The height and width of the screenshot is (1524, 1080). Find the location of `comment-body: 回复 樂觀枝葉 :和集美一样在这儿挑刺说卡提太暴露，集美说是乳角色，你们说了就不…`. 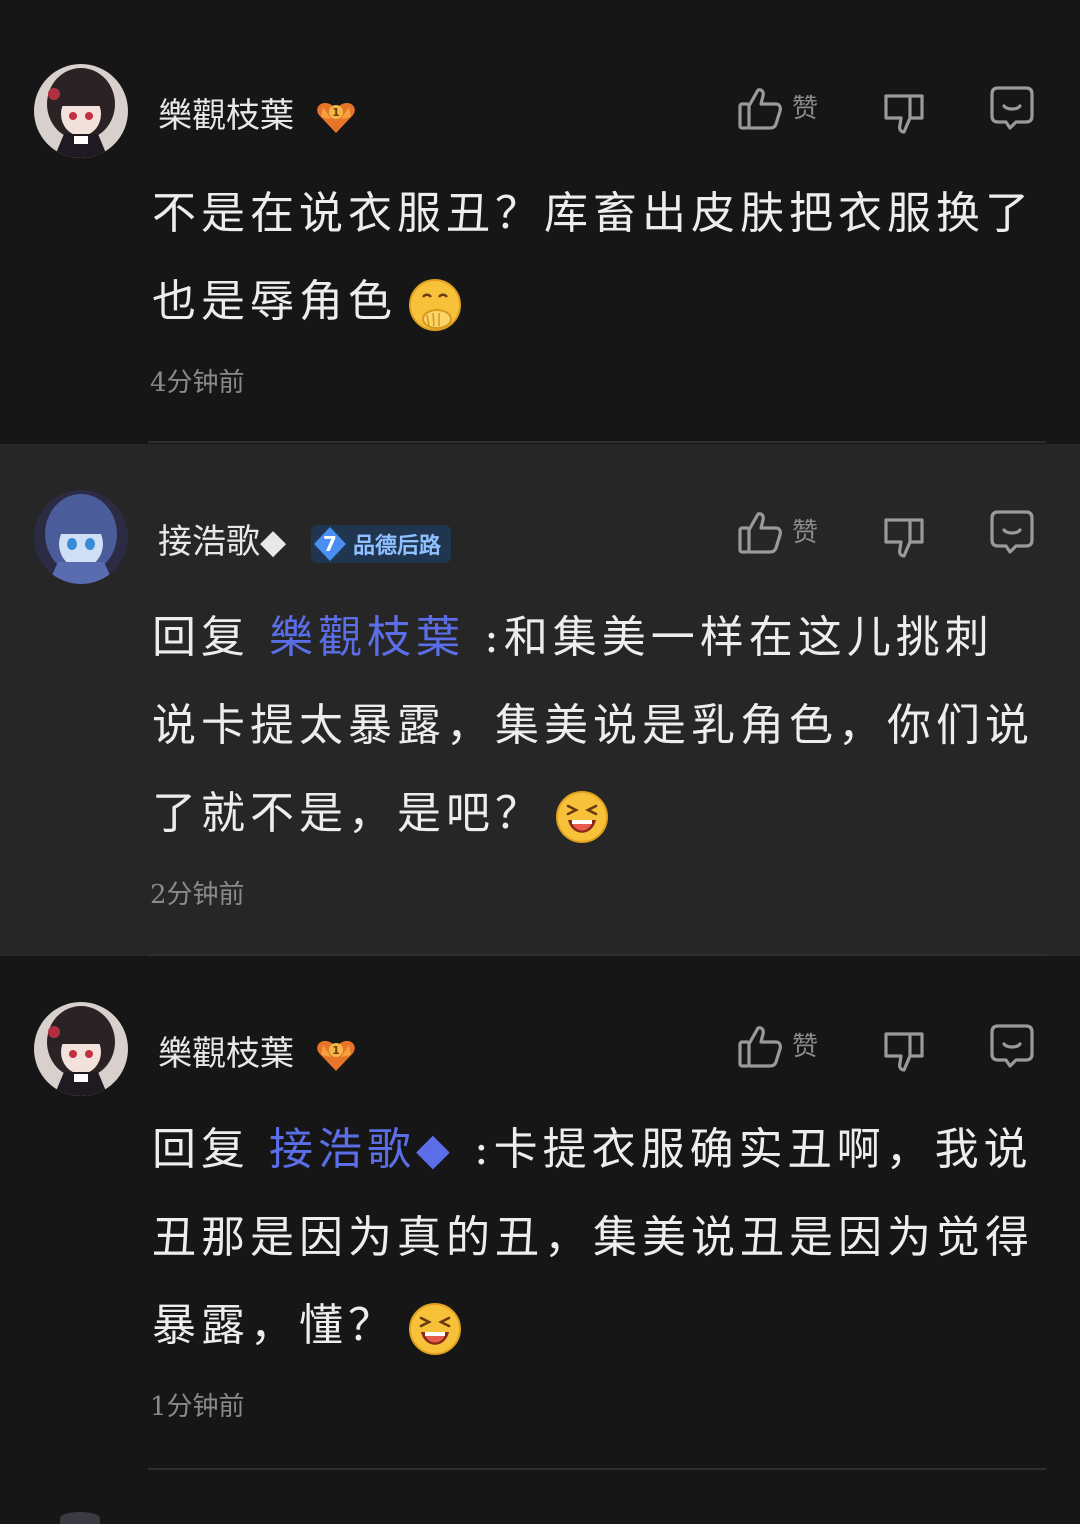

comment-body: 回复 樂觀枝葉 :和集美一样在这儿挑刺说卡提太暴露，集美说是乳角色，你们说了就不… is located at coordinates (597, 726).